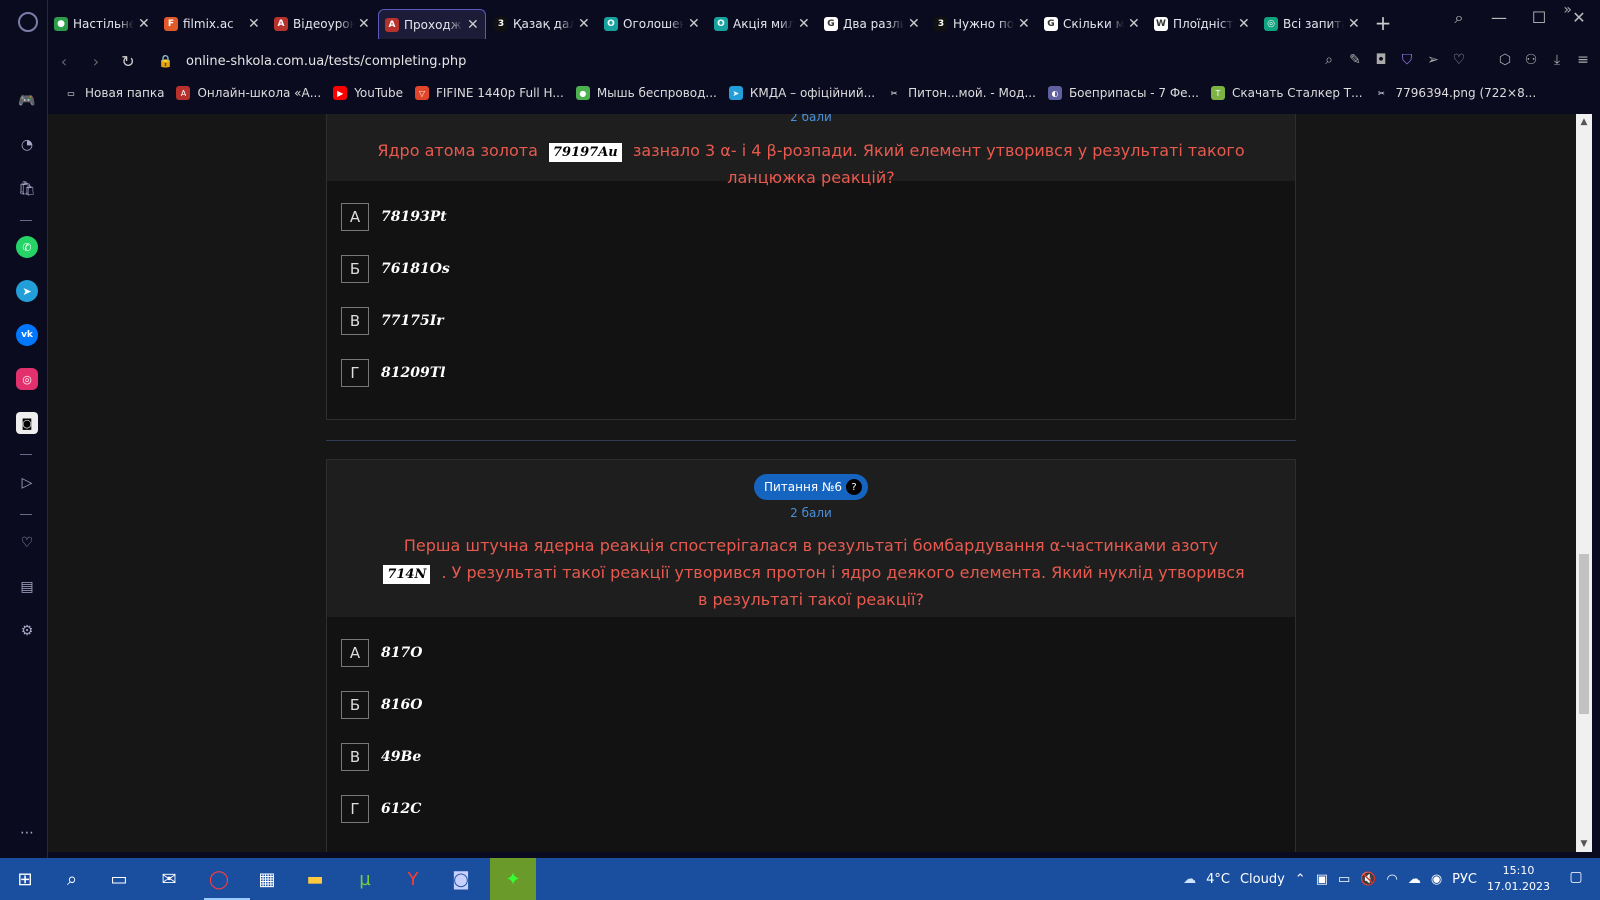 The image size is (1600, 900). Describe the element at coordinates (1464, 879) in the screenshot. I see `language-indicator: РУС` at that location.